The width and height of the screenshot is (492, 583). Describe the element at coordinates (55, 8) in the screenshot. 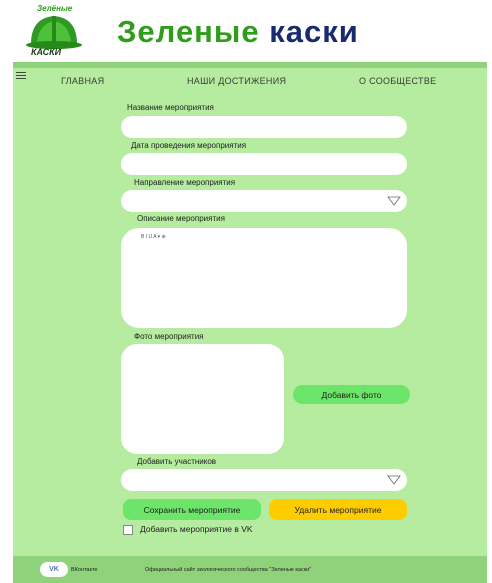

I see `logo-top-text: Зелёные` at that location.